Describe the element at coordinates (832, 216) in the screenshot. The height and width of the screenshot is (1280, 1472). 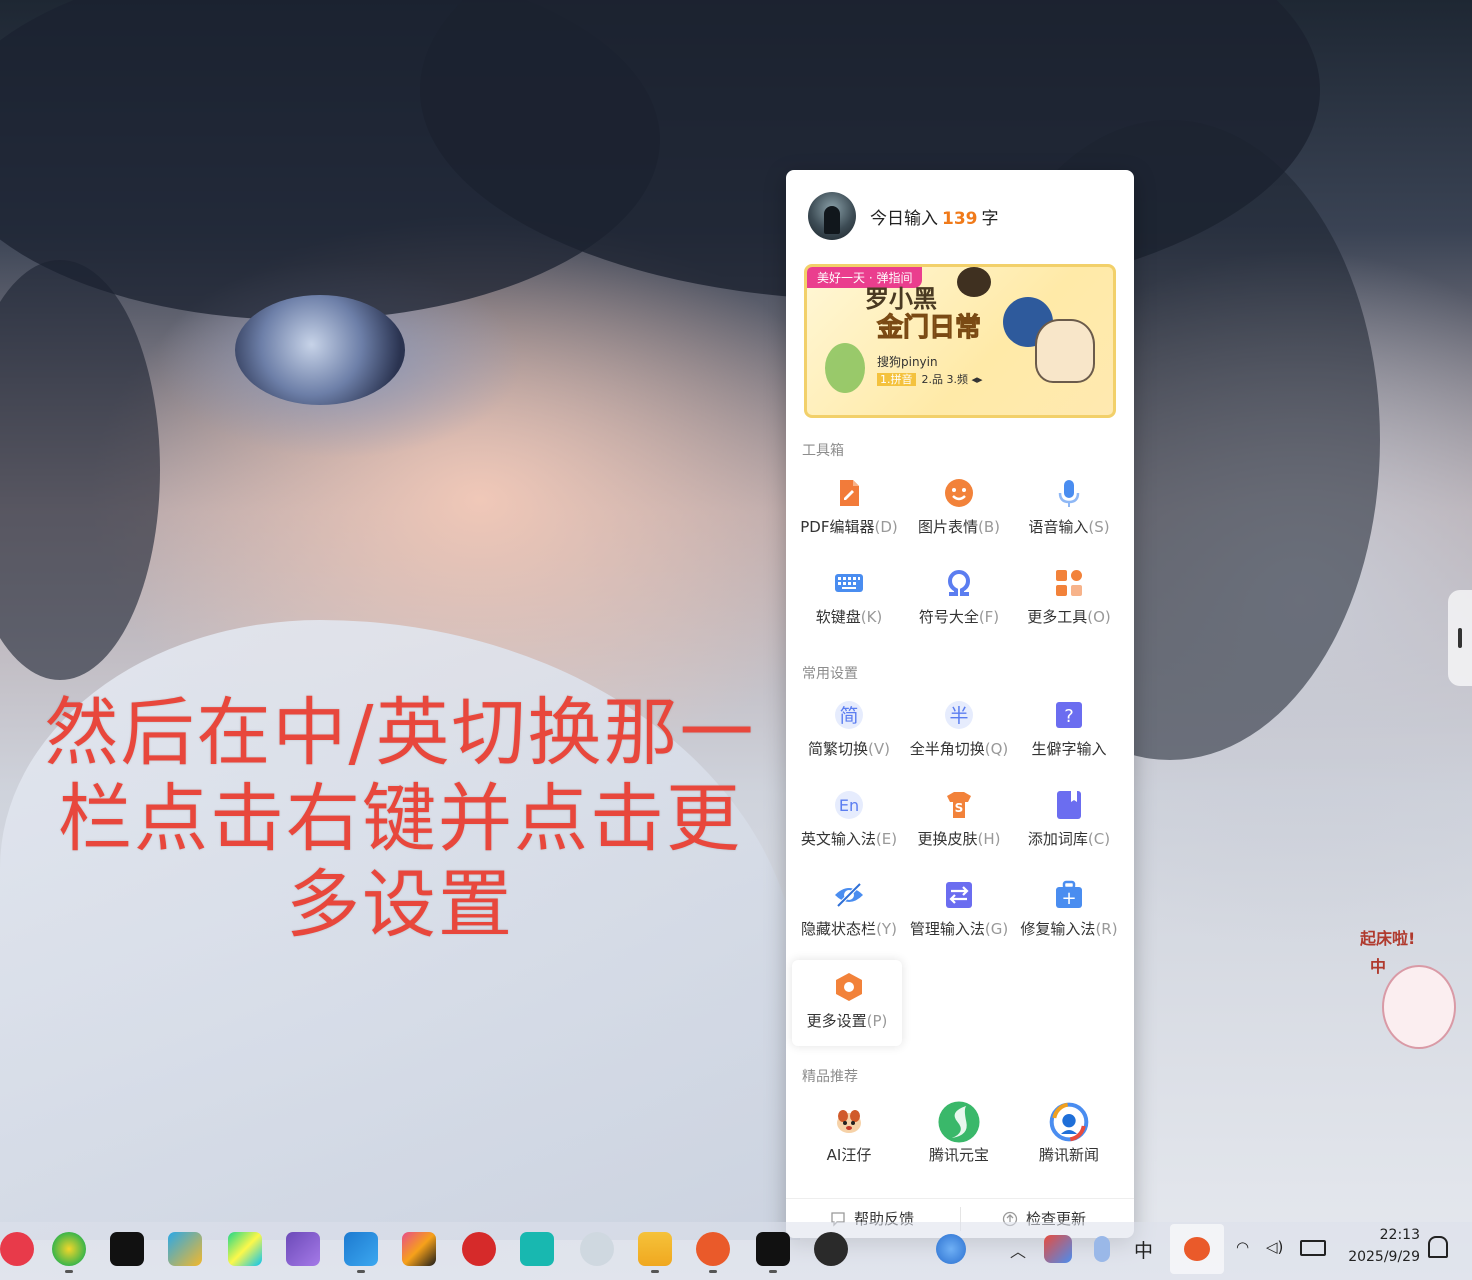
I see `avatar` at that location.